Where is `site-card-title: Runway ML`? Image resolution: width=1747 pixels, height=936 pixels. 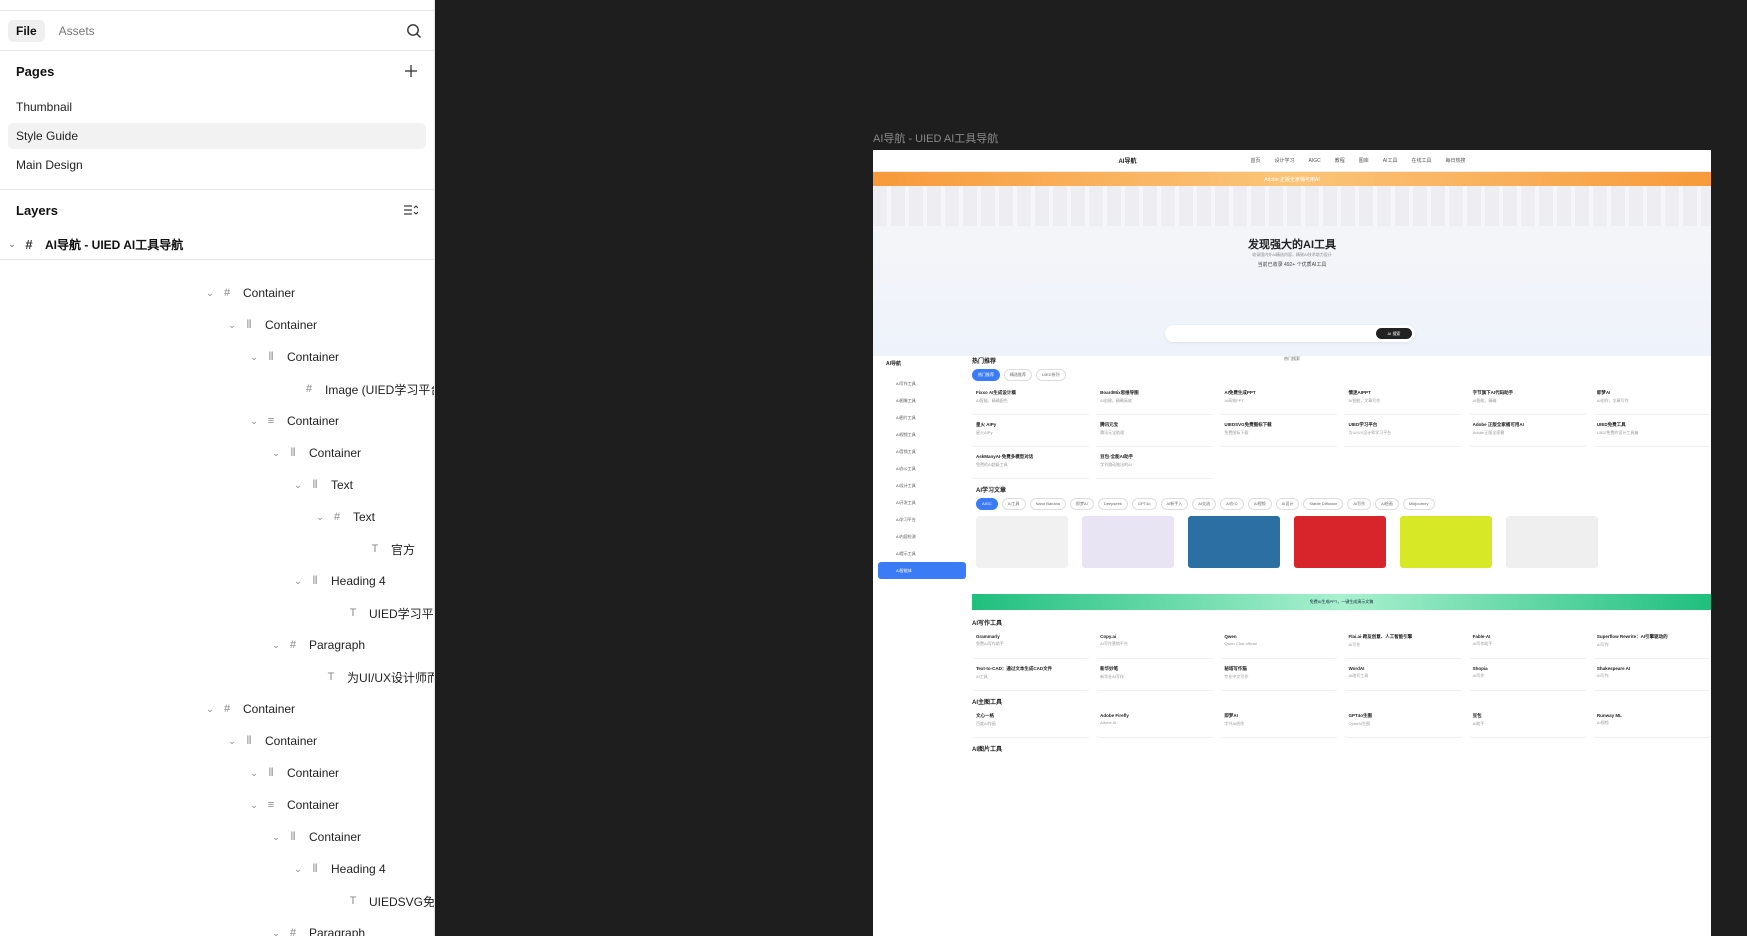
site-card-title: Runway ML is located at coordinates (1609, 715).